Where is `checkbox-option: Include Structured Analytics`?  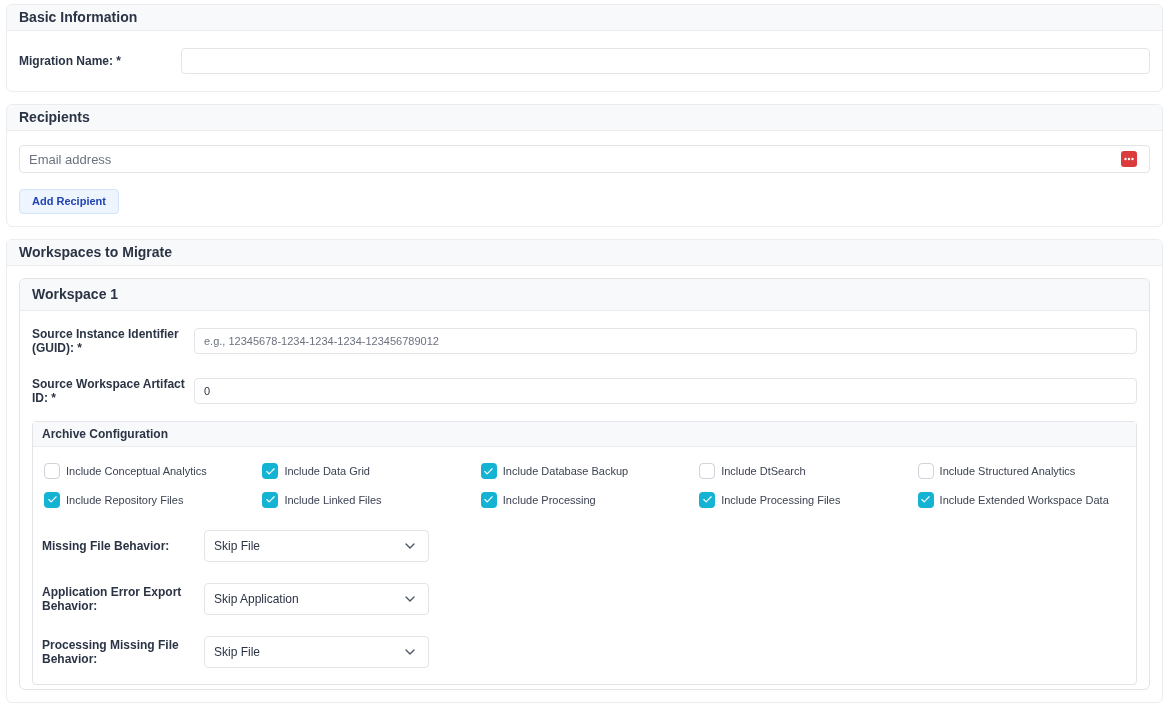
checkbox-option: Include Structured Analytics is located at coordinates (1026, 471).